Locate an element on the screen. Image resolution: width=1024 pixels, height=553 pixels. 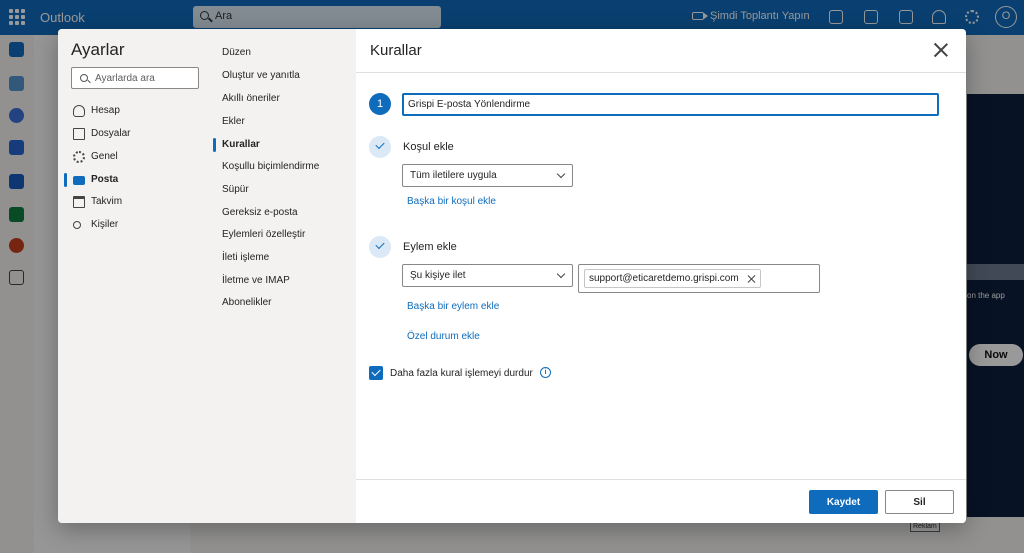
rules-title: Kurallar is located at coordinates (396, 50).